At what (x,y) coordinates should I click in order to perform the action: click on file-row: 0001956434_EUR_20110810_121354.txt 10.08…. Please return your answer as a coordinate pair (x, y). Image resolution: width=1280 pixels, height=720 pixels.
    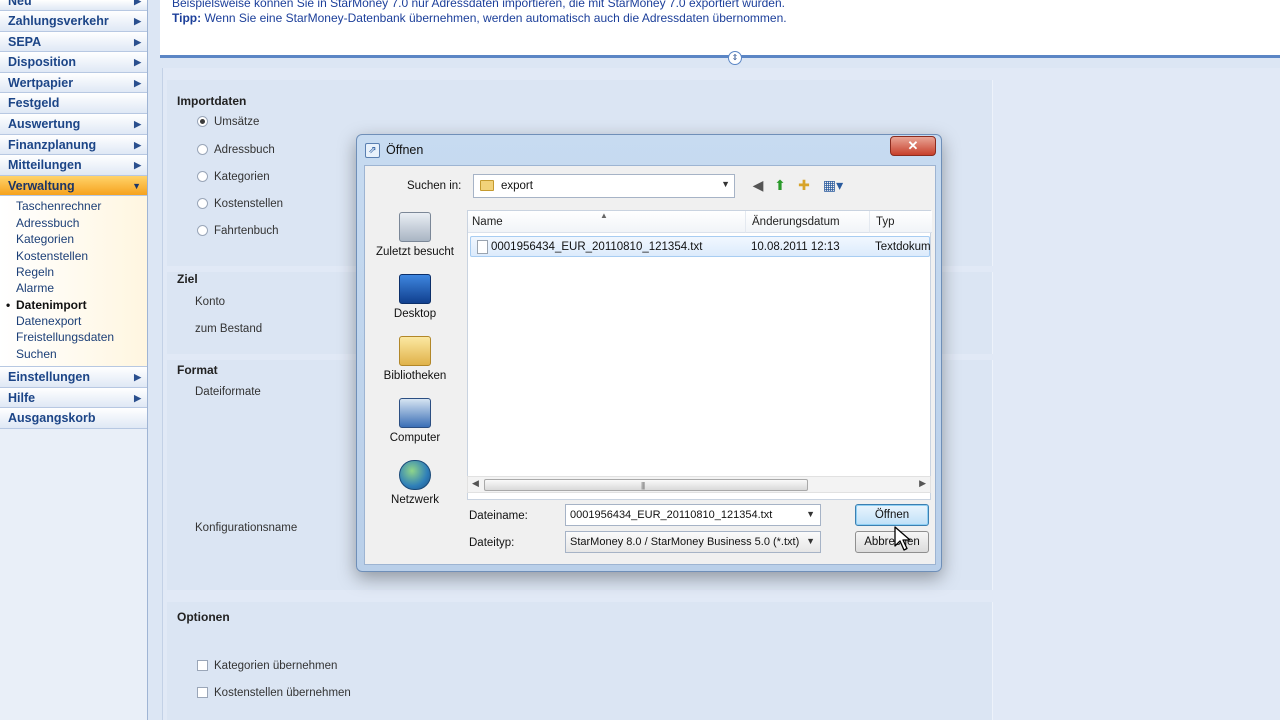
    Looking at the image, I should click on (700, 246).